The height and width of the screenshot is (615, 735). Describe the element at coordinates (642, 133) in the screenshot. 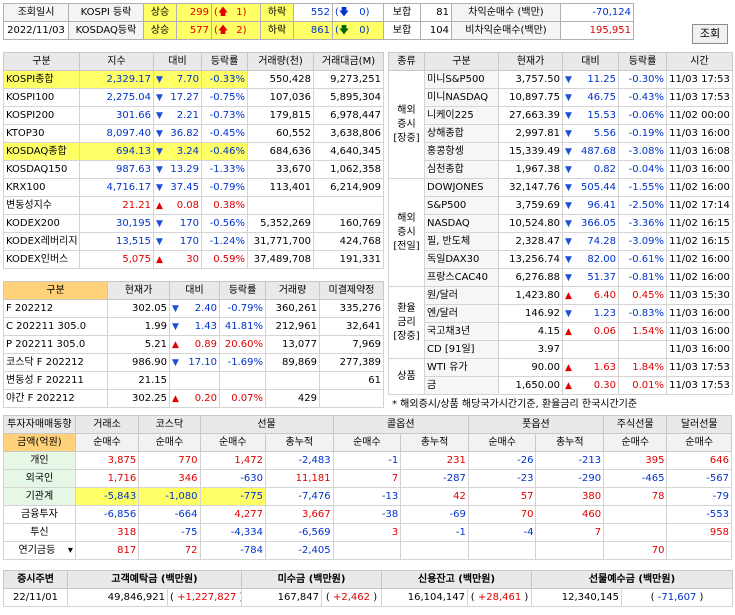

I see `overseas-rate: -0.19%` at that location.